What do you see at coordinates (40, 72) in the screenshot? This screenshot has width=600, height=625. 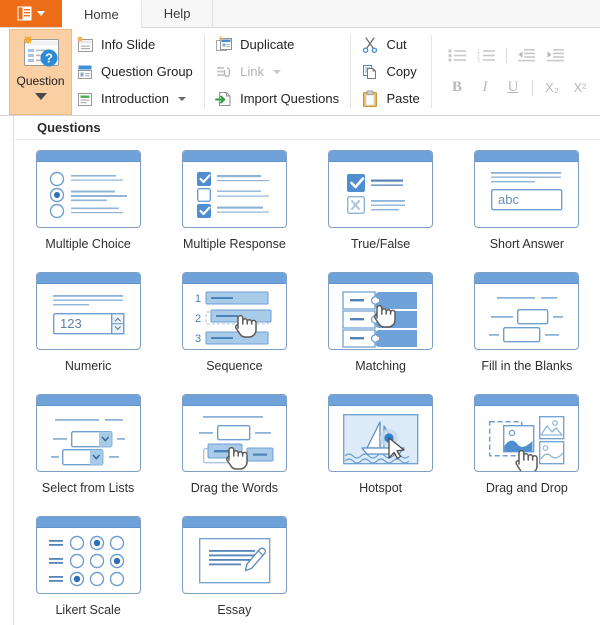 I see `question-button: ? Question` at bounding box center [40, 72].